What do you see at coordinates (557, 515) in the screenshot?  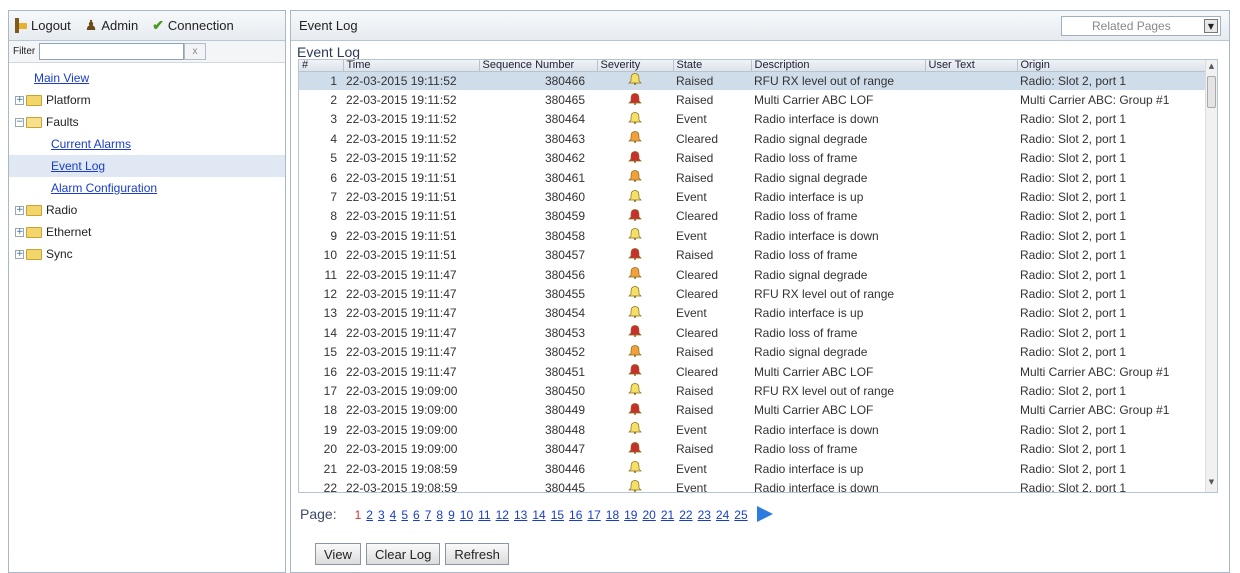 I see `page-link: 15` at bounding box center [557, 515].